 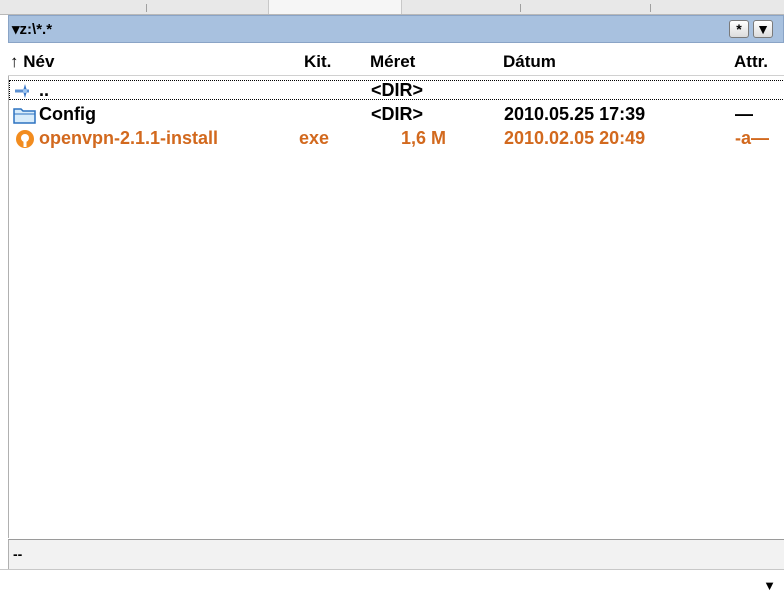 I want to click on column-header: ↑ Név Kit. Méret Dátum Attr., so click(x=396, y=61).